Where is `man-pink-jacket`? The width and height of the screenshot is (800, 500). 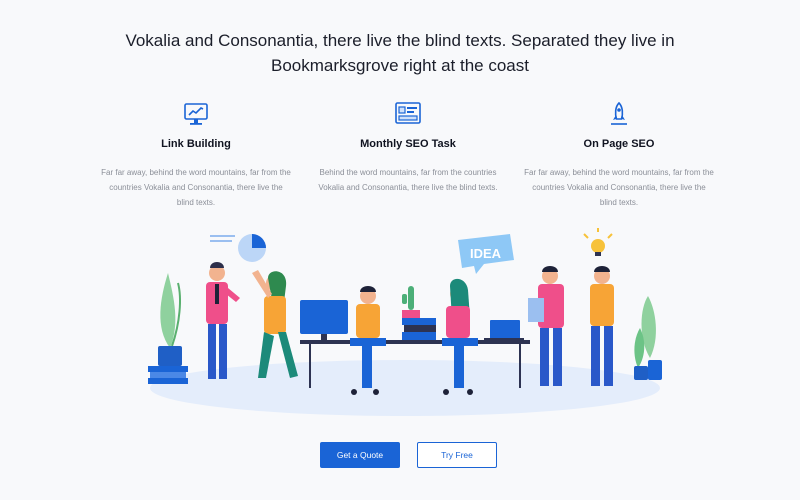
man-pink-jacket is located at coordinates (223, 320).